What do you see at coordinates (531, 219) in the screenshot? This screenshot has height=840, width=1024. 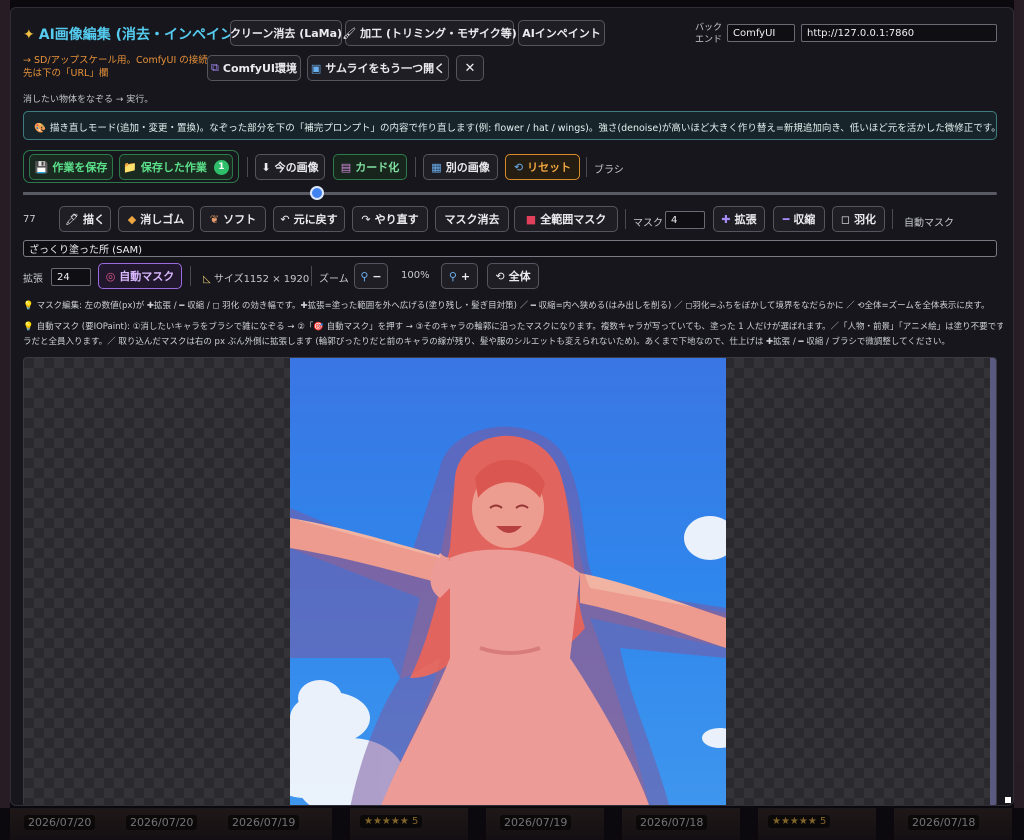 I see `square-icon: ■` at bounding box center [531, 219].